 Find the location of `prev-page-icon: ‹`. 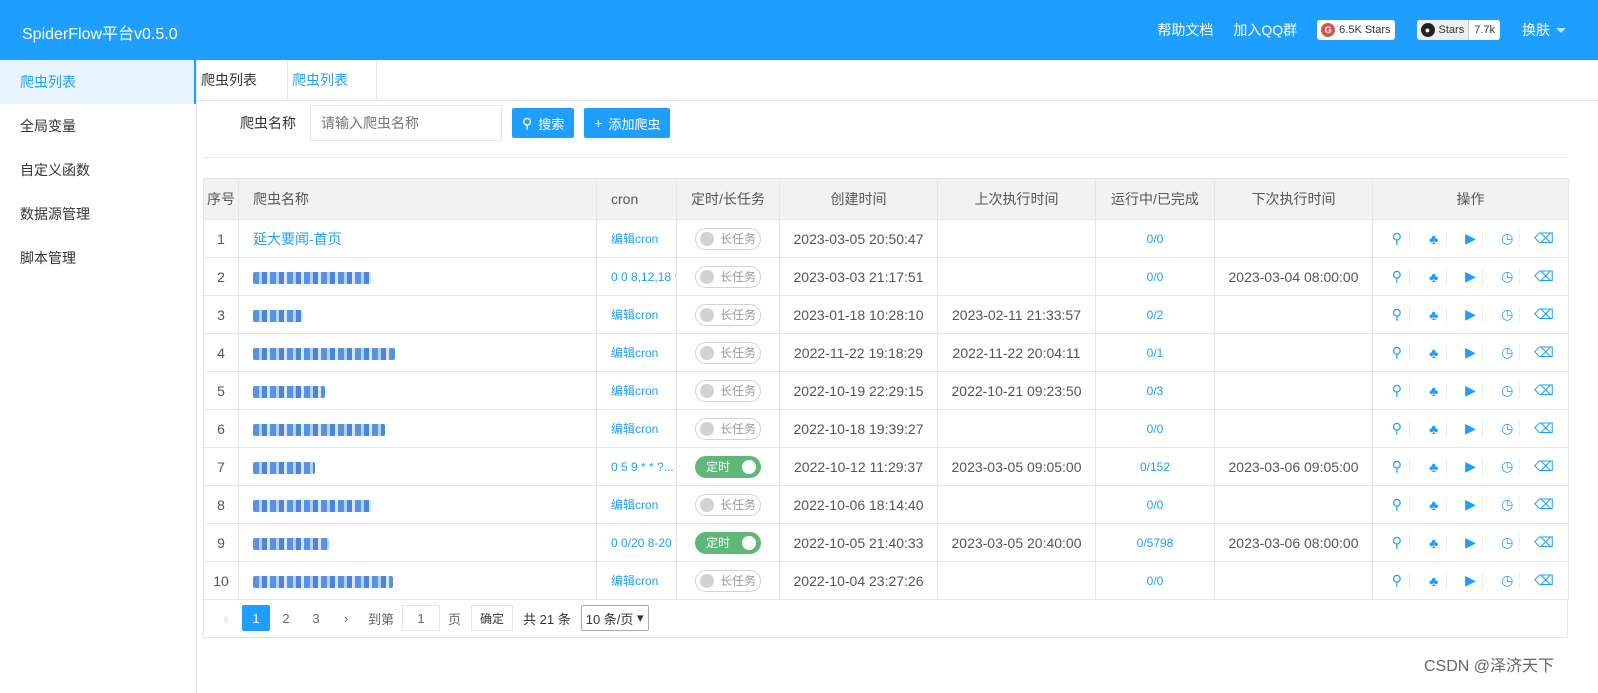

prev-page-icon: ‹ is located at coordinates (226, 618).